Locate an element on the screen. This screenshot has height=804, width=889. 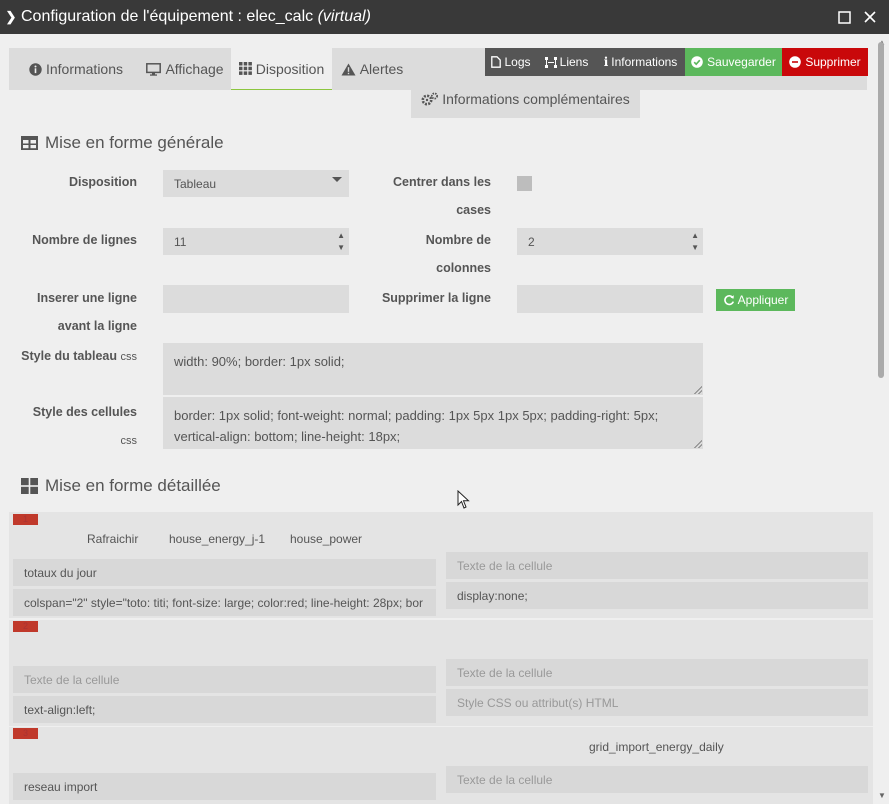
cell-css-input: display:none; is located at coordinates (657, 595).